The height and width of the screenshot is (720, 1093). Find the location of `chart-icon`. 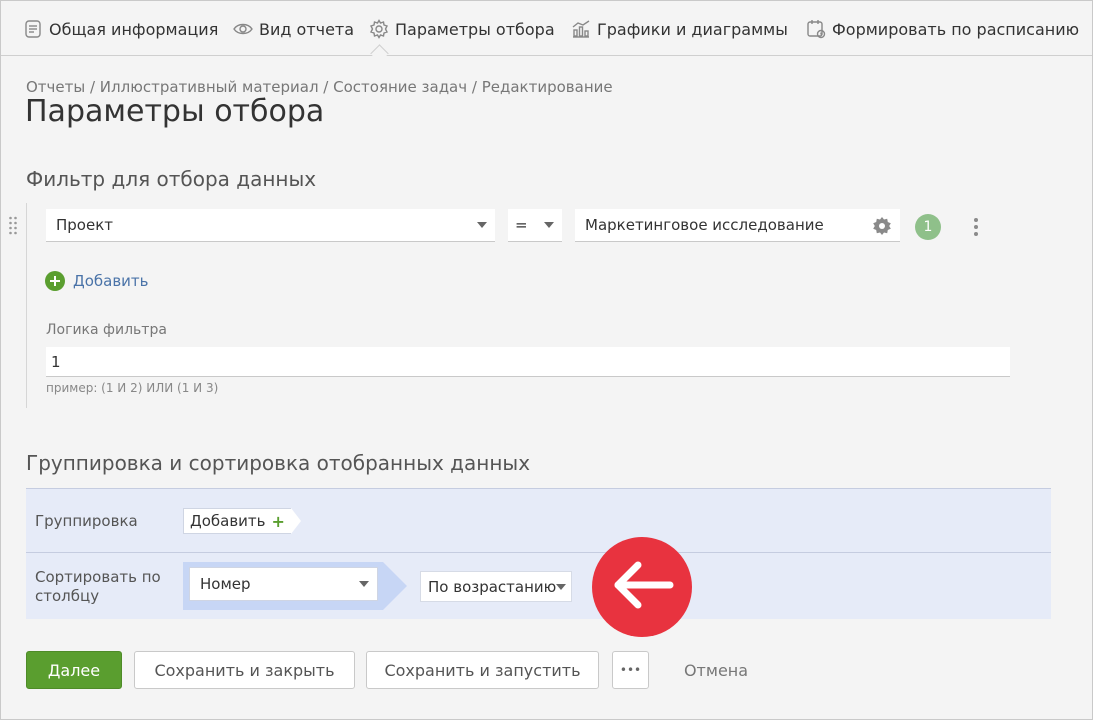

chart-icon is located at coordinates (581, 29).